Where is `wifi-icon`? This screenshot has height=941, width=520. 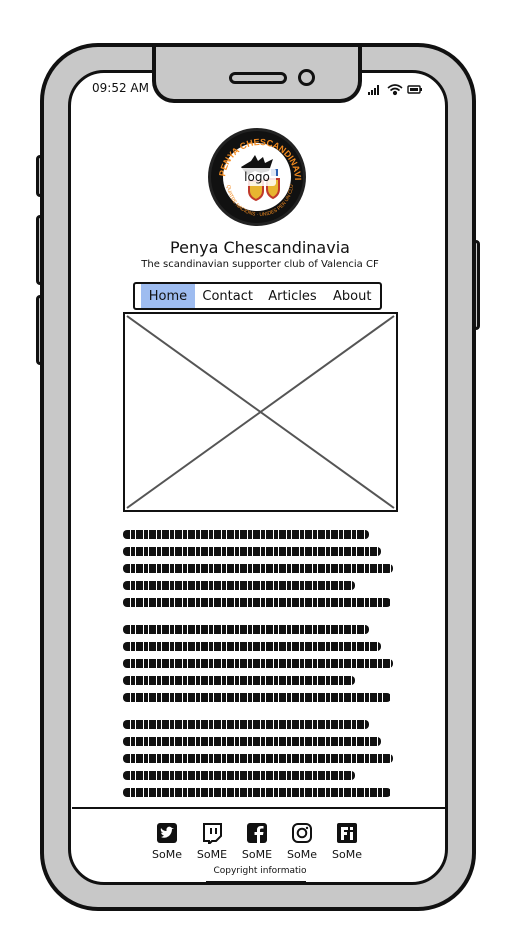
wifi-icon is located at coordinates (395, 90).